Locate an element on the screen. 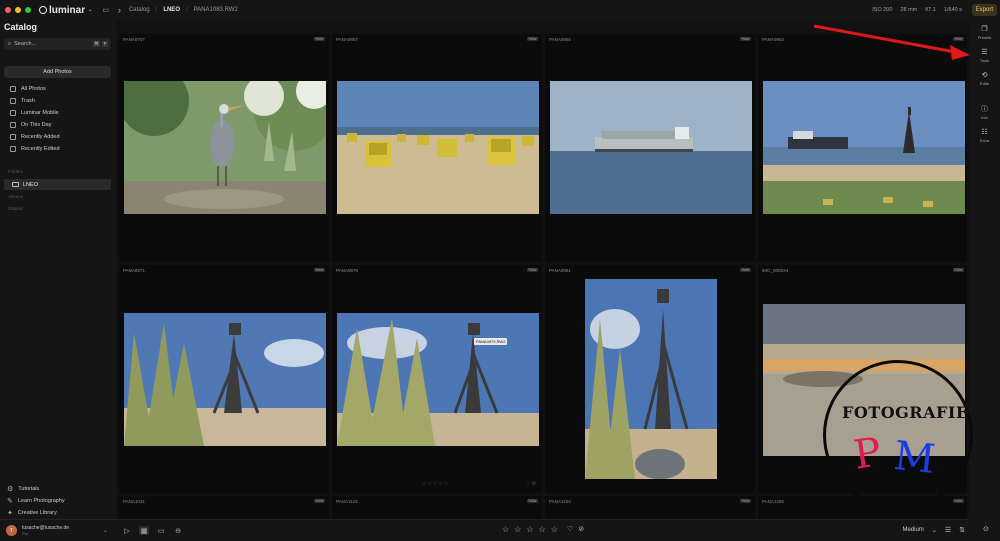 Image resolution: width=1000 pixels, height=541 pixels. rating-stars: ☆☆☆☆☆ is located at coordinates (435, 484).